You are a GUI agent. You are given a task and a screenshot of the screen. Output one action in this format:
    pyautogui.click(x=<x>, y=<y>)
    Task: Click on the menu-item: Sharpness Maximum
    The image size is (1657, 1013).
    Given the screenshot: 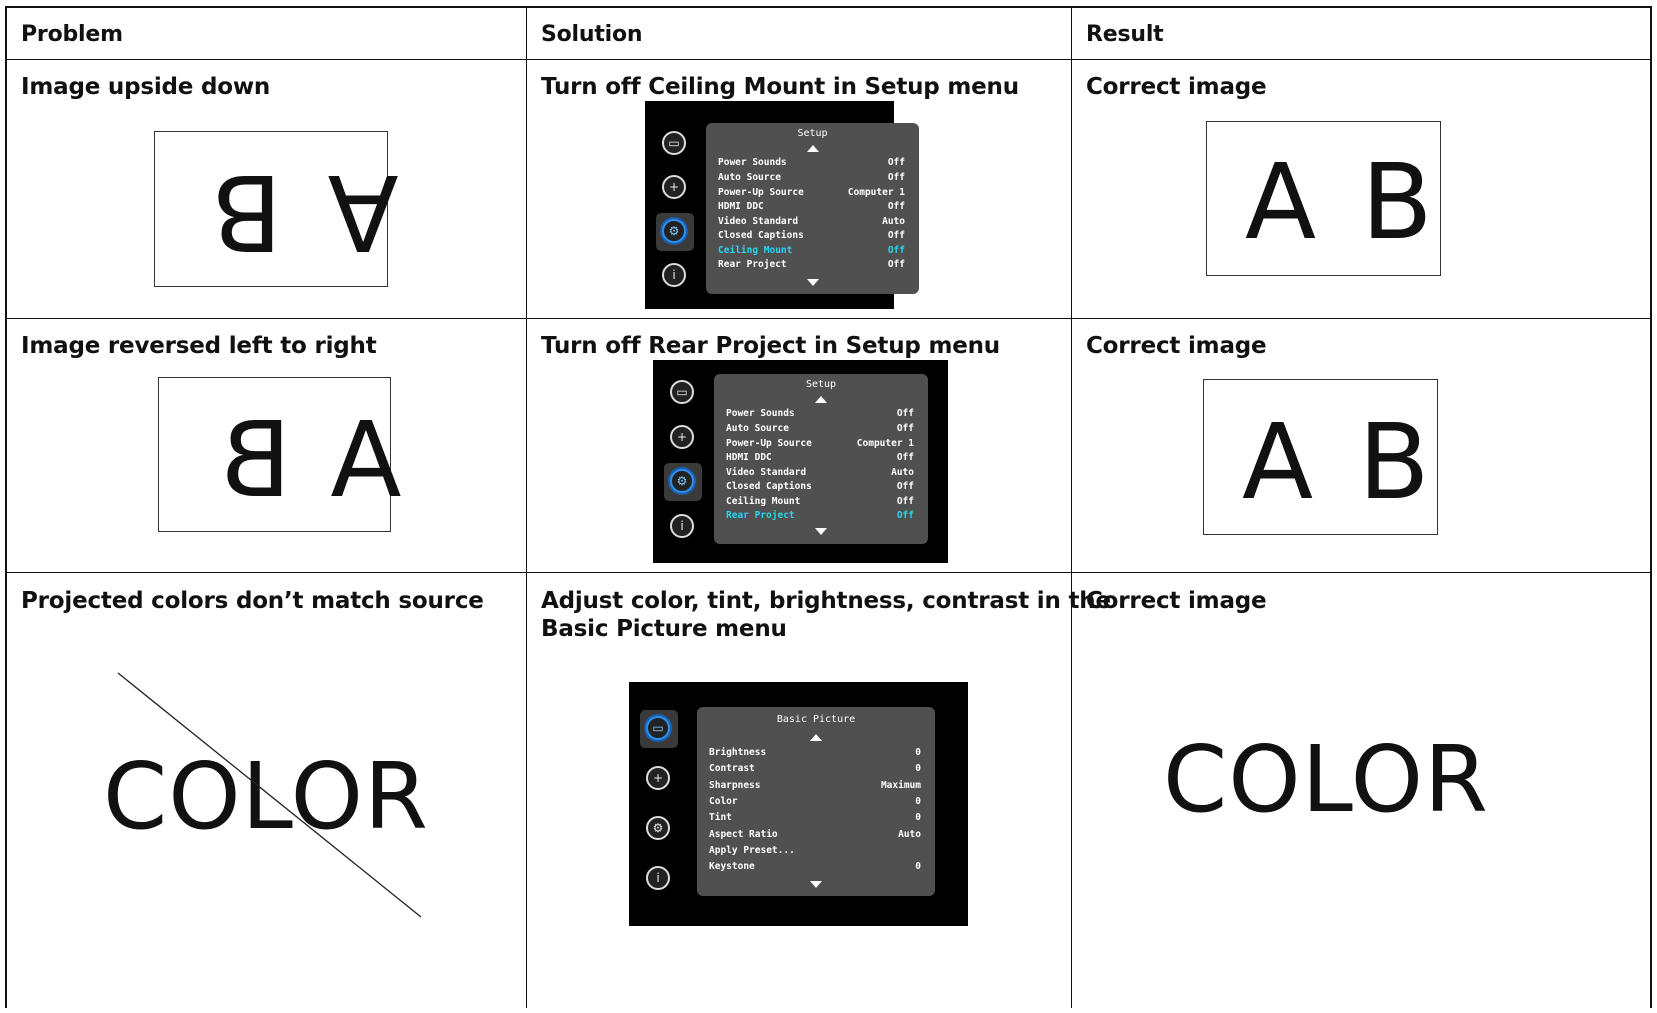 What is the action you would take?
    pyautogui.click(x=815, y=785)
    